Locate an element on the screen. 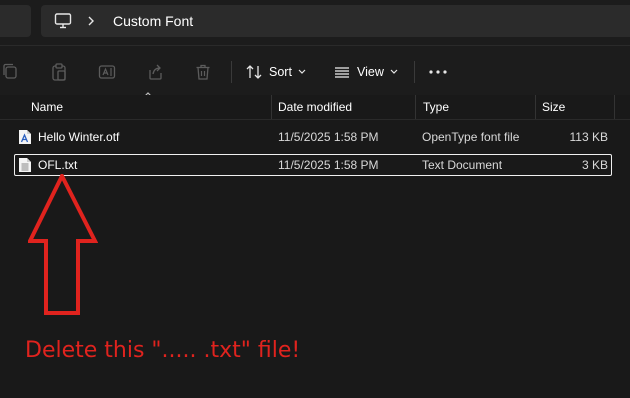 This screenshot has width=630, height=398. column-header-date: Date modified is located at coordinates (315, 107).